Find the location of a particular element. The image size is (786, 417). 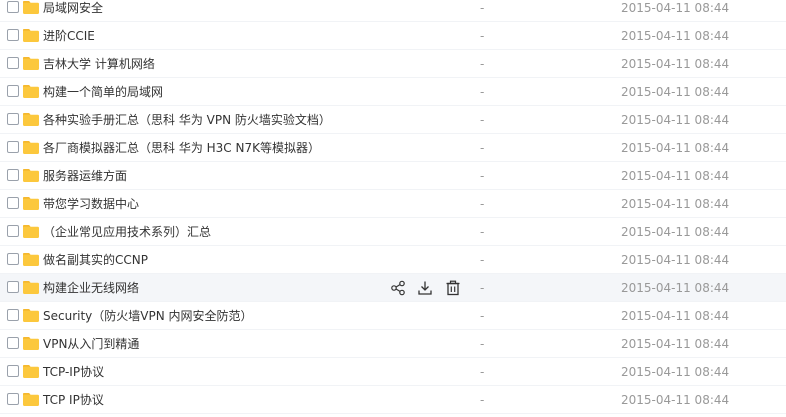

file-name-link: 带您学习数据中心 is located at coordinates (91, 204).